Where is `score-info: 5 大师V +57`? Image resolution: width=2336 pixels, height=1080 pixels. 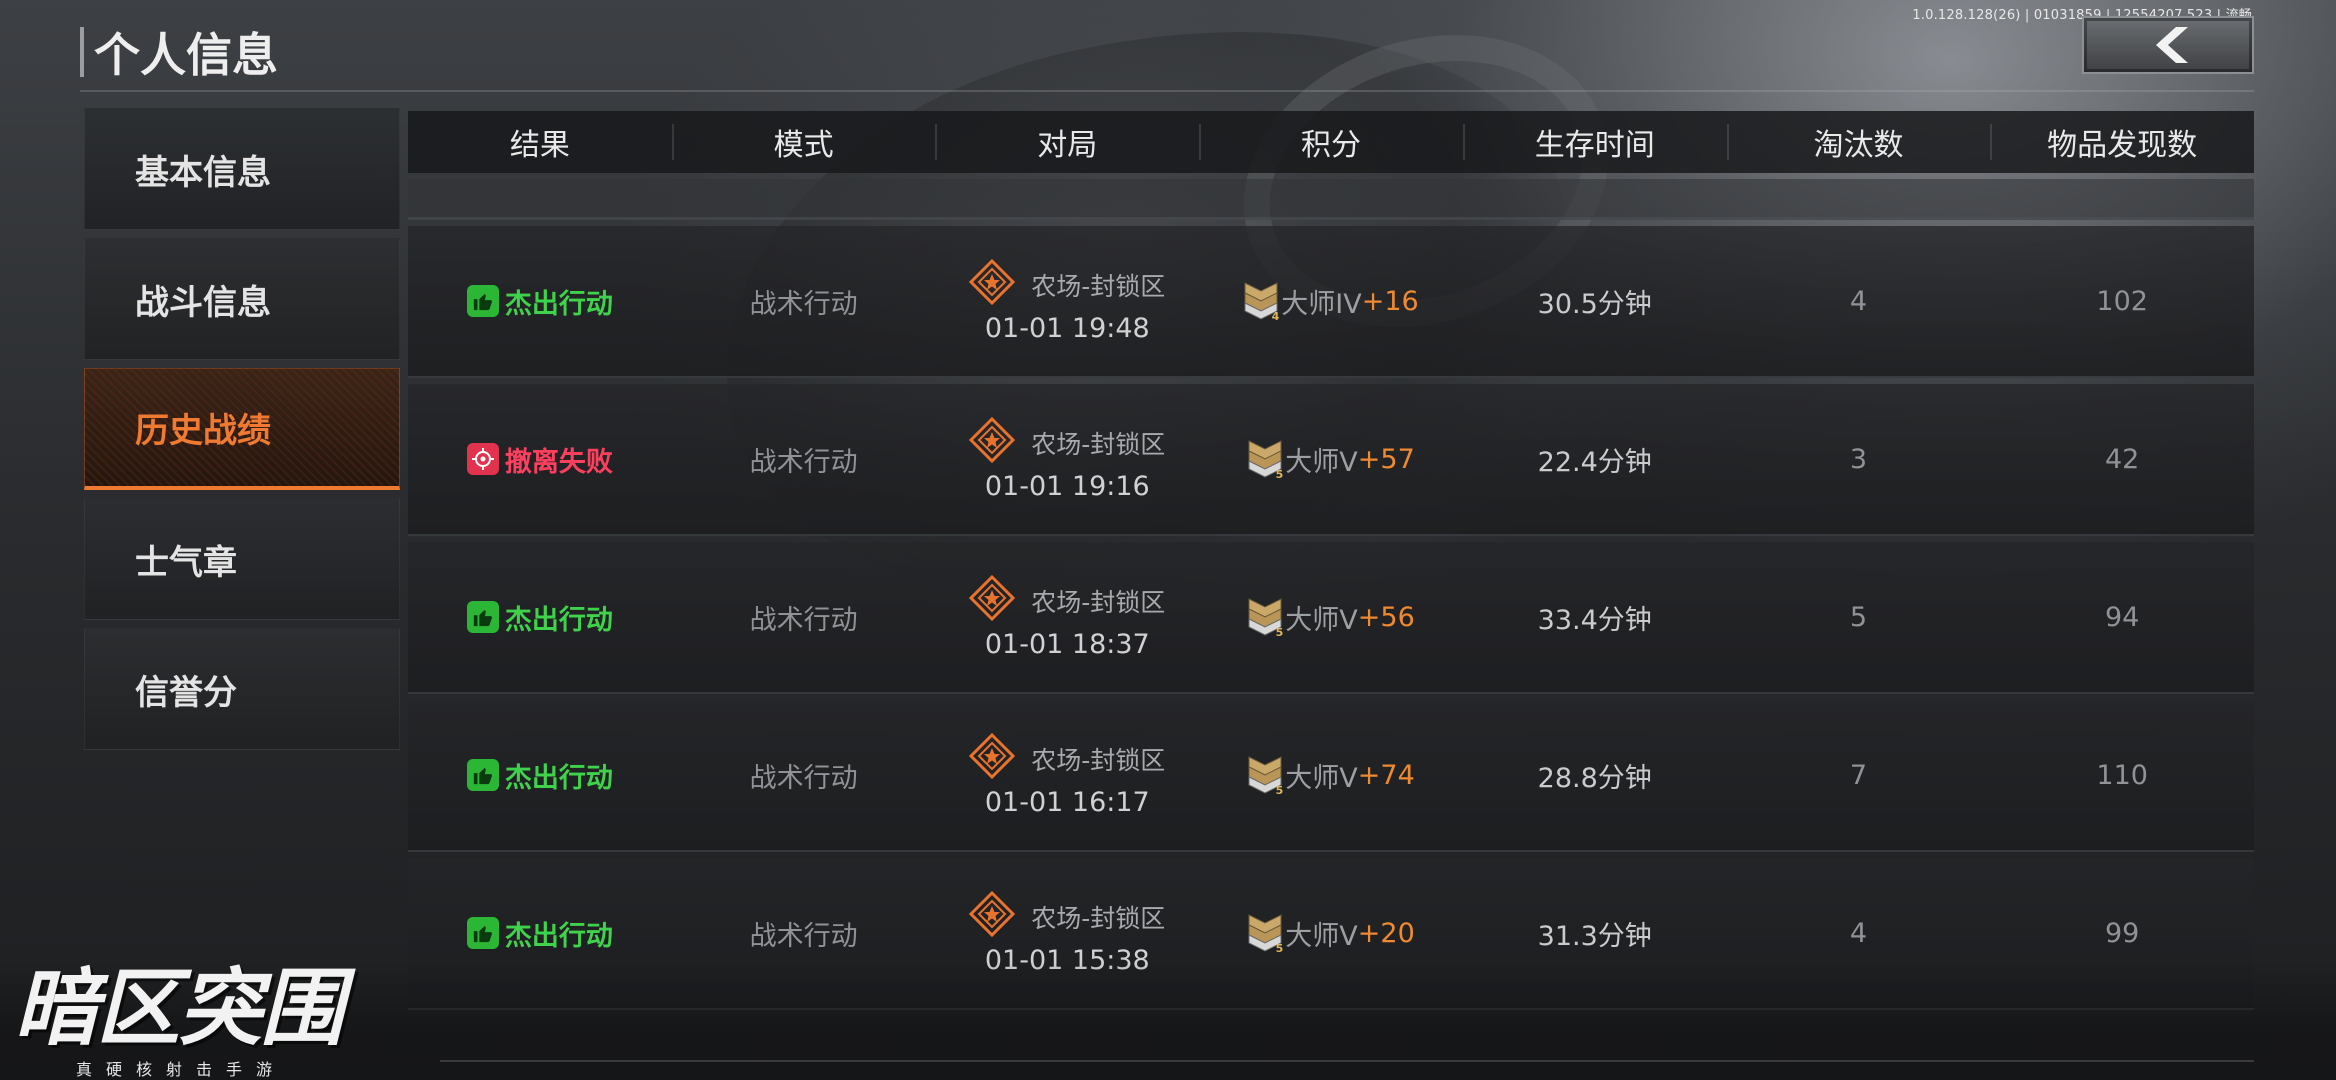
score-info: 5 大师V +57 is located at coordinates (1331, 460).